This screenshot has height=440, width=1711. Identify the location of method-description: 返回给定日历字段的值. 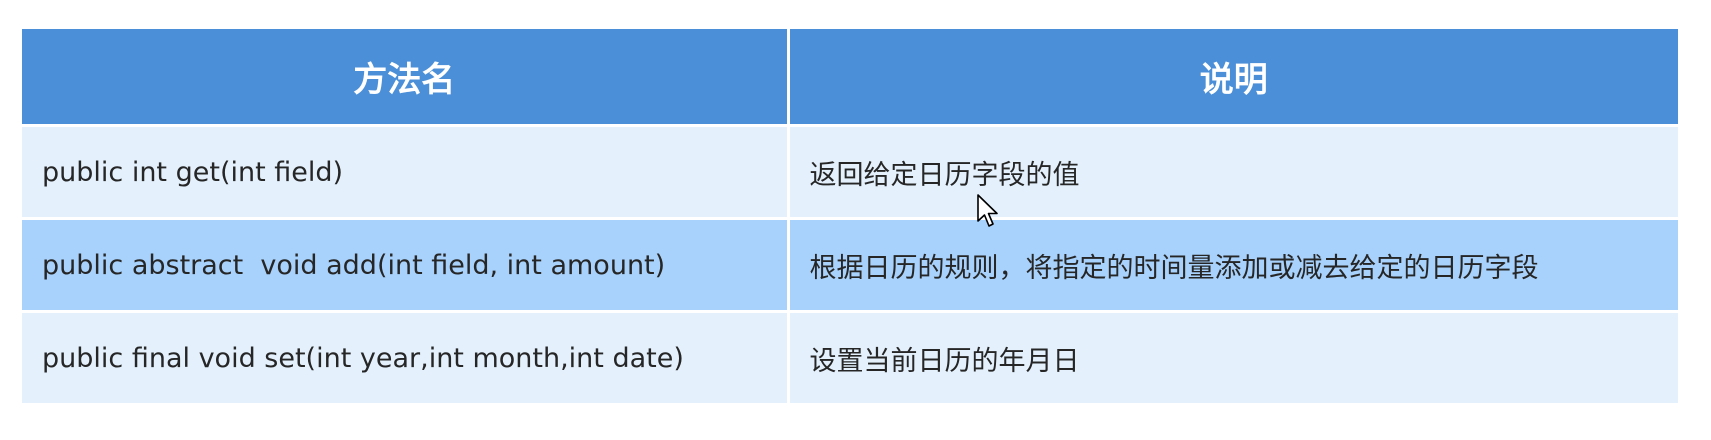
(1233, 172).